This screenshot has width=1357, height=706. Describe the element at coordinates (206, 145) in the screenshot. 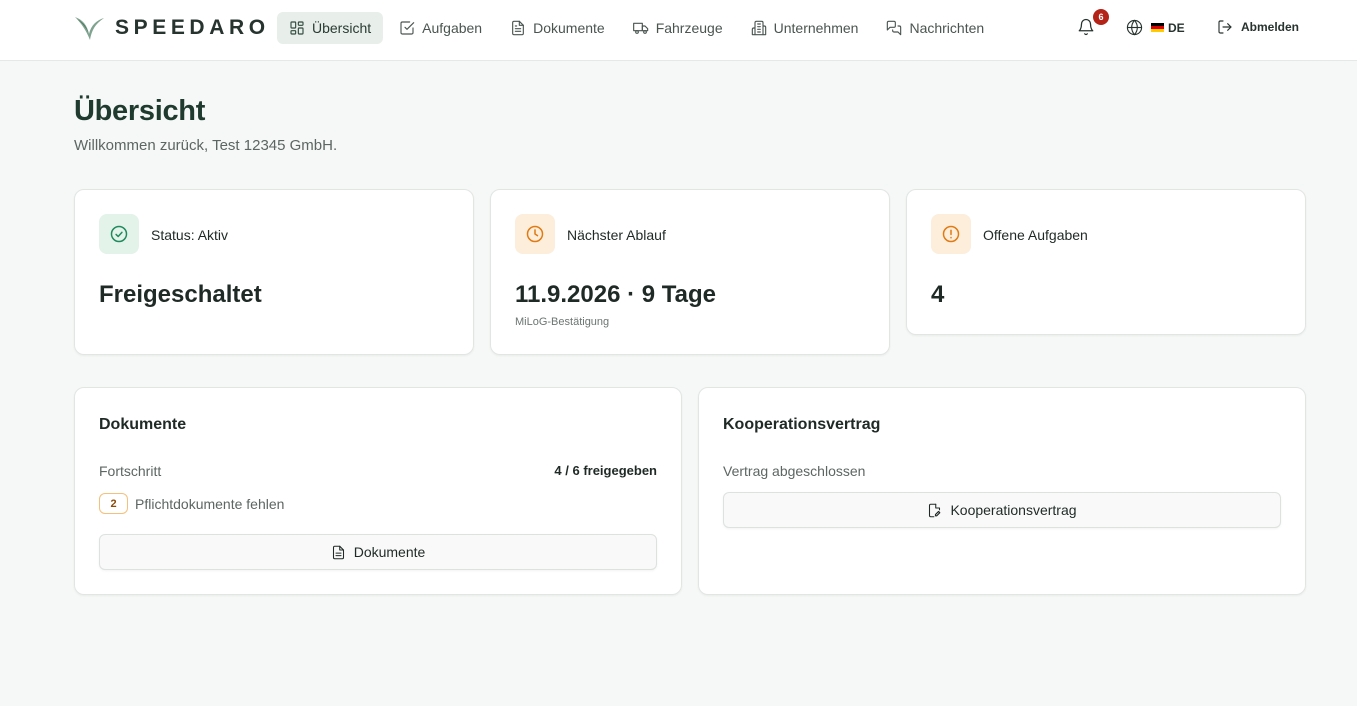

I see `page-subtitle: Willkommen zurück, Test 12345 GmbH.` at that location.